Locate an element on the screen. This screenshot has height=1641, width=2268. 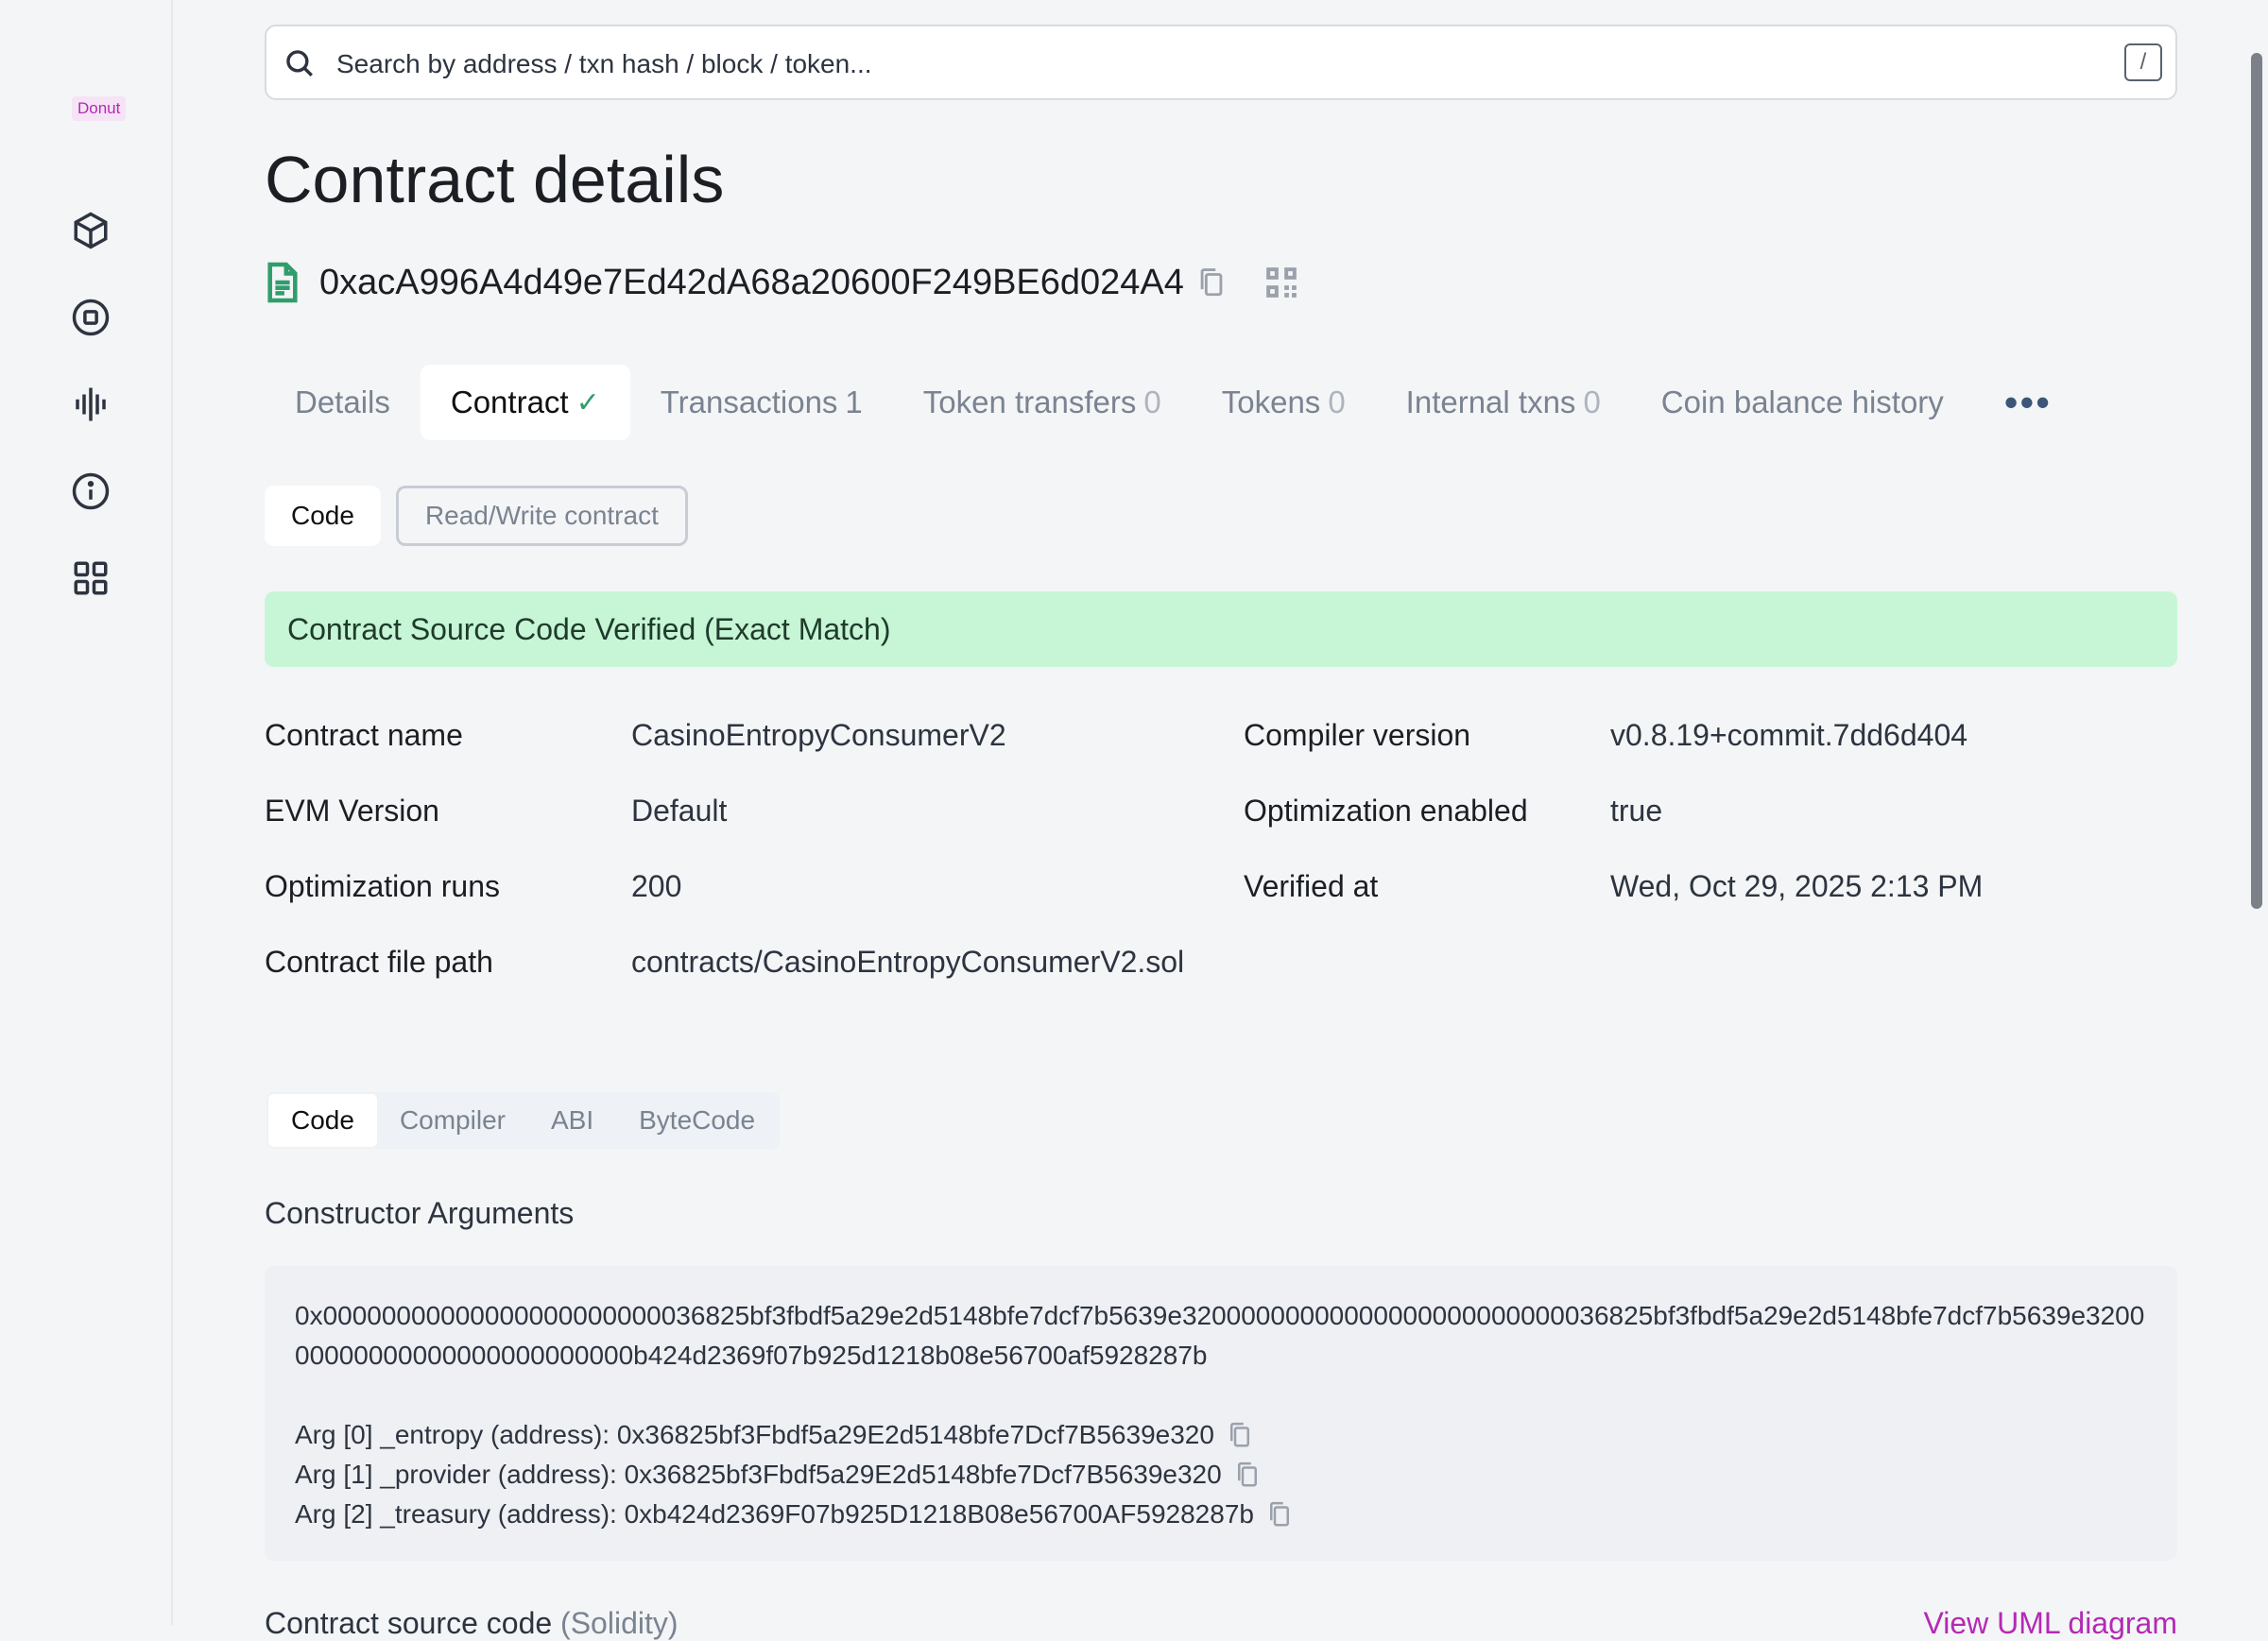
tab-label: Transactions is located at coordinates (749, 402).